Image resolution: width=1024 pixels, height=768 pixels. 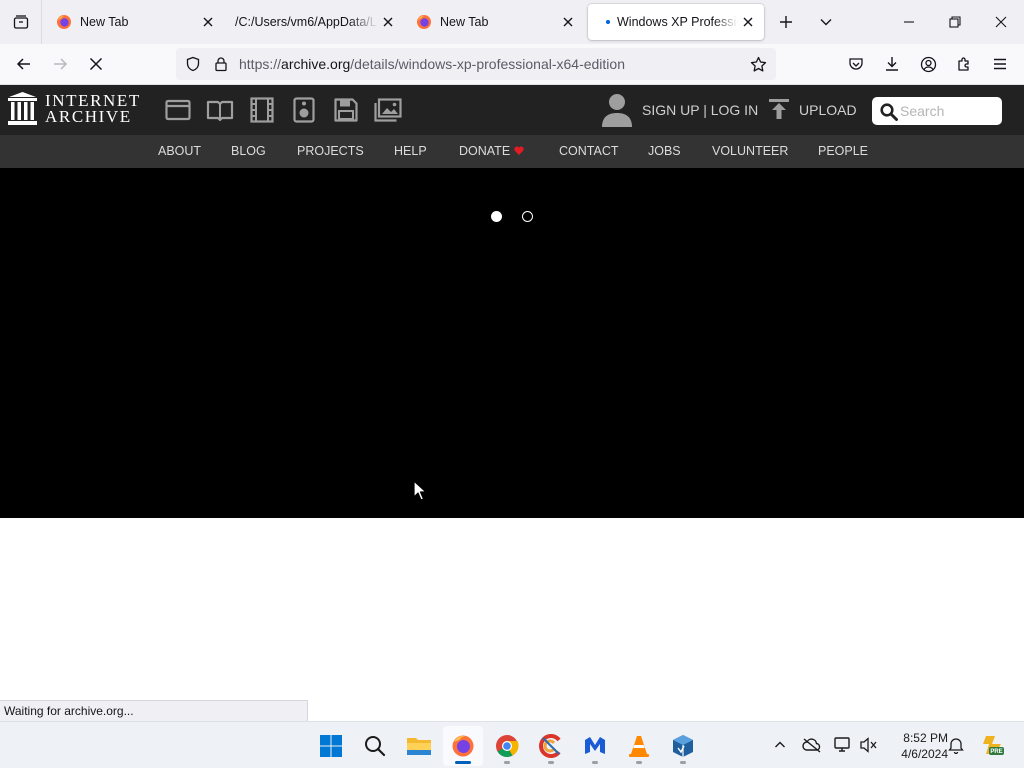 What do you see at coordinates (916, 746) in the screenshot?
I see `system-clock: 8:52 PM 4/6/2024` at bounding box center [916, 746].